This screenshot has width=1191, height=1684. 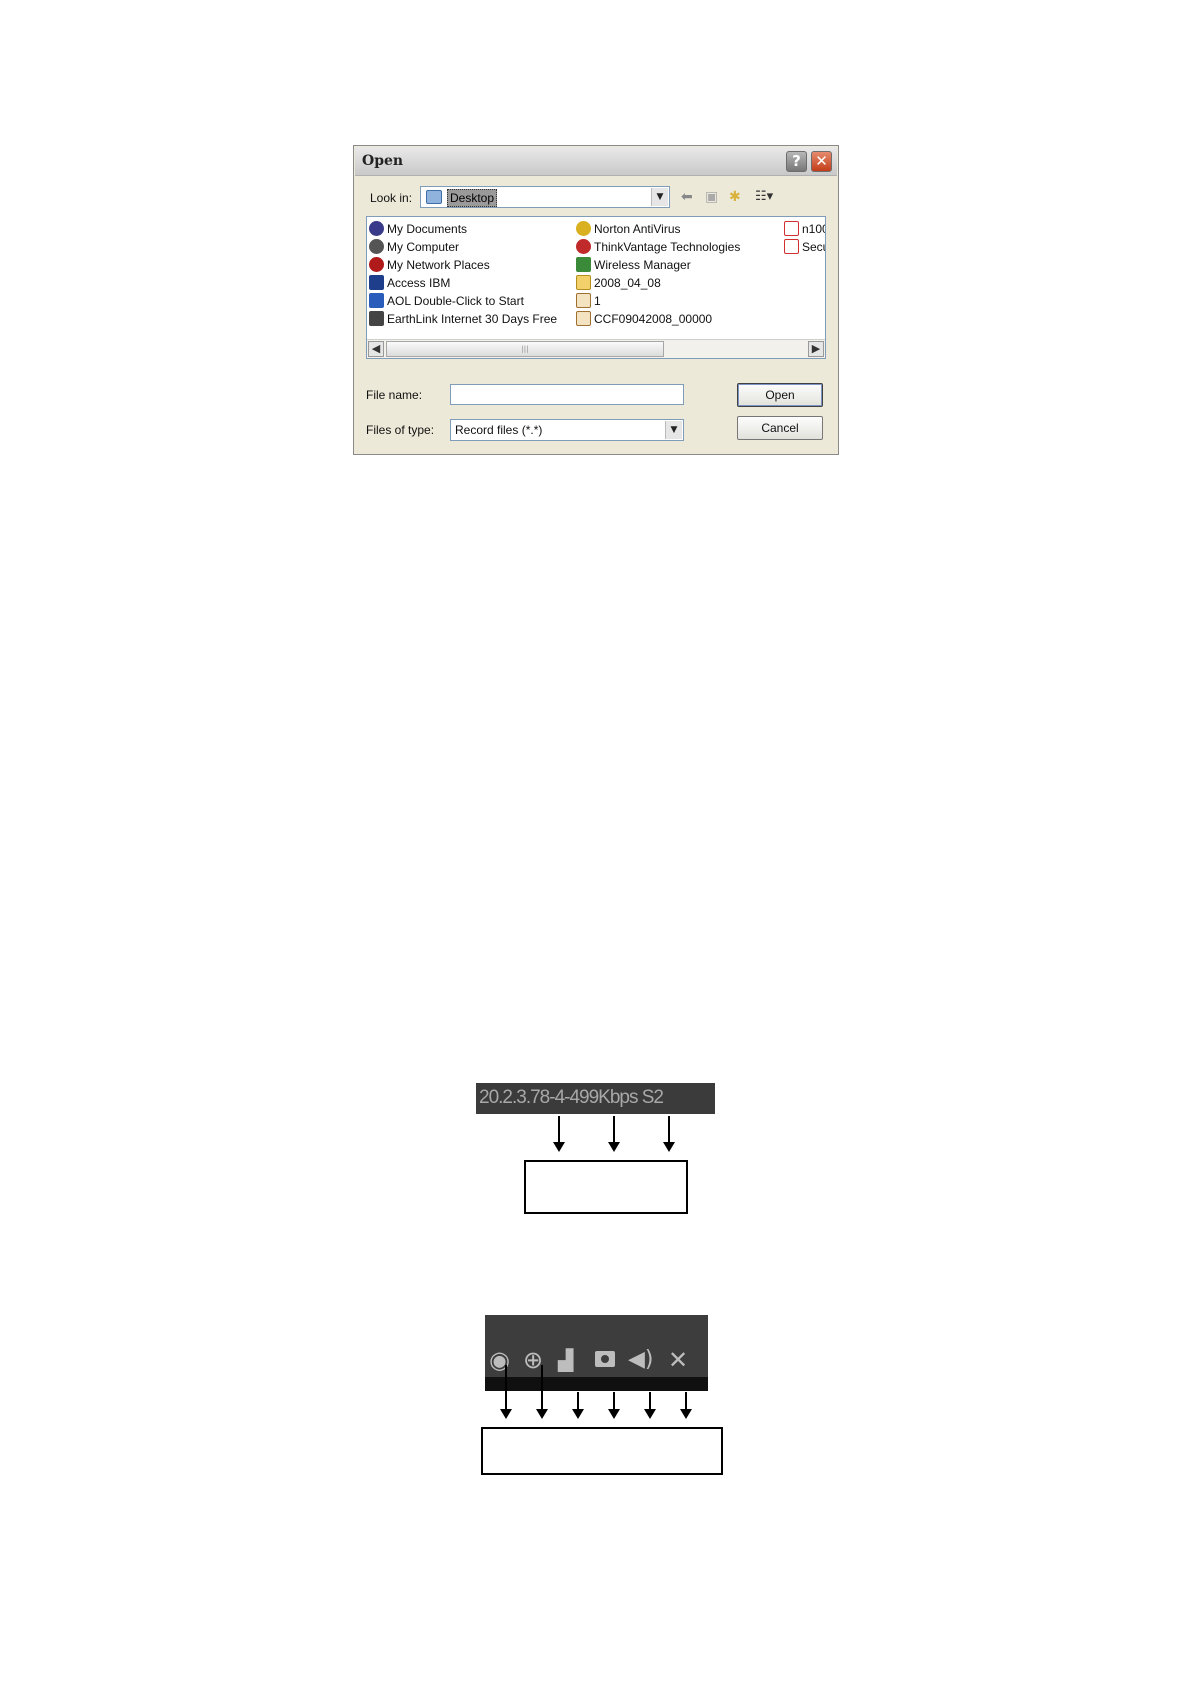 What do you see at coordinates (429, 266) in the screenshot?
I see `list-item: My Network Places` at bounding box center [429, 266].